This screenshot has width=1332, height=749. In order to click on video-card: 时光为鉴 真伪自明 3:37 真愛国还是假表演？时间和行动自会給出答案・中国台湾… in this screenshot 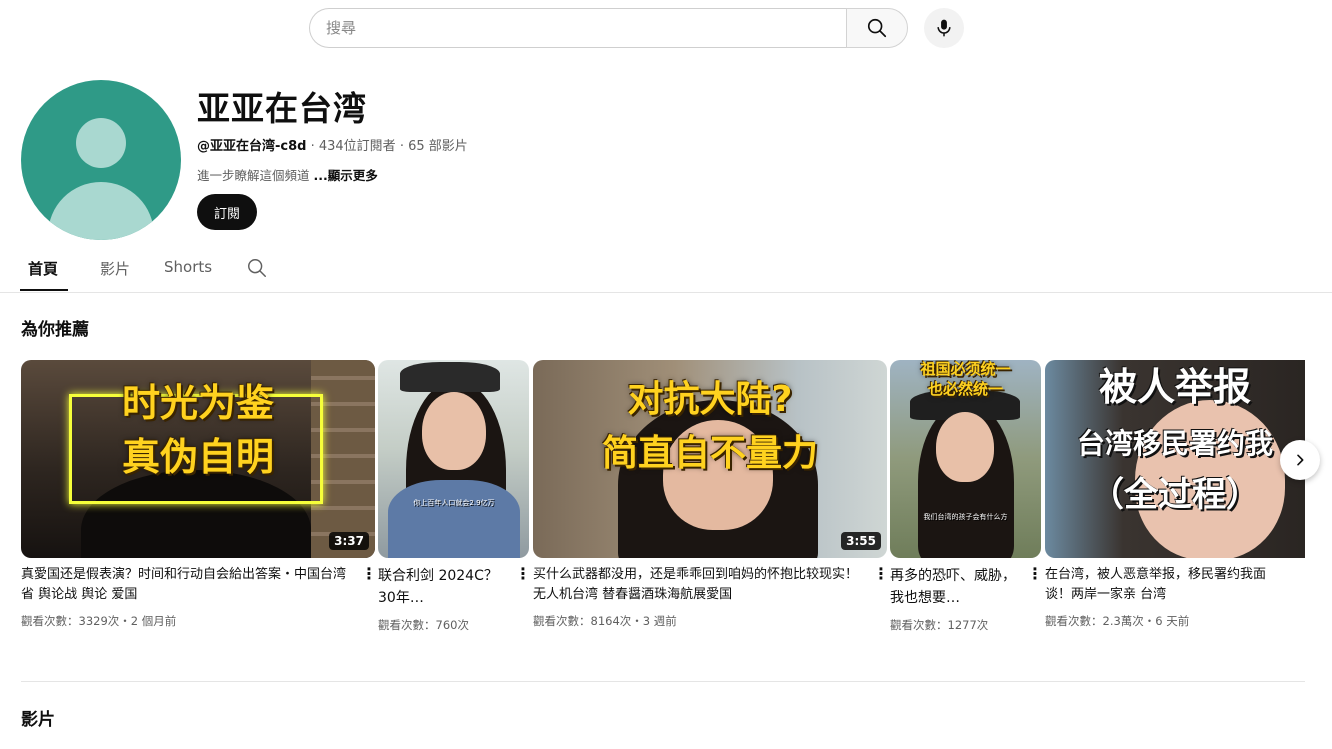, I will do `click(199, 495)`.